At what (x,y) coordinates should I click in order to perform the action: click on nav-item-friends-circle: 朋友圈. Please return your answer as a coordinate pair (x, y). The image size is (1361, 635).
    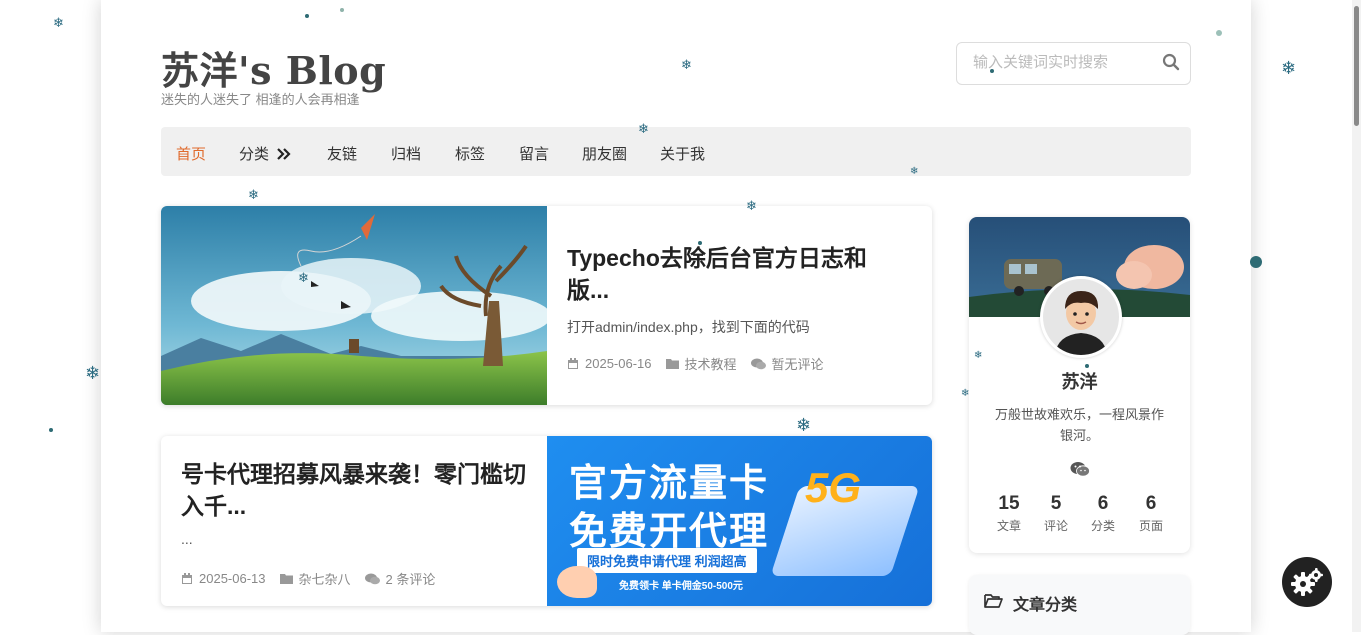
    Looking at the image, I should click on (604, 153).